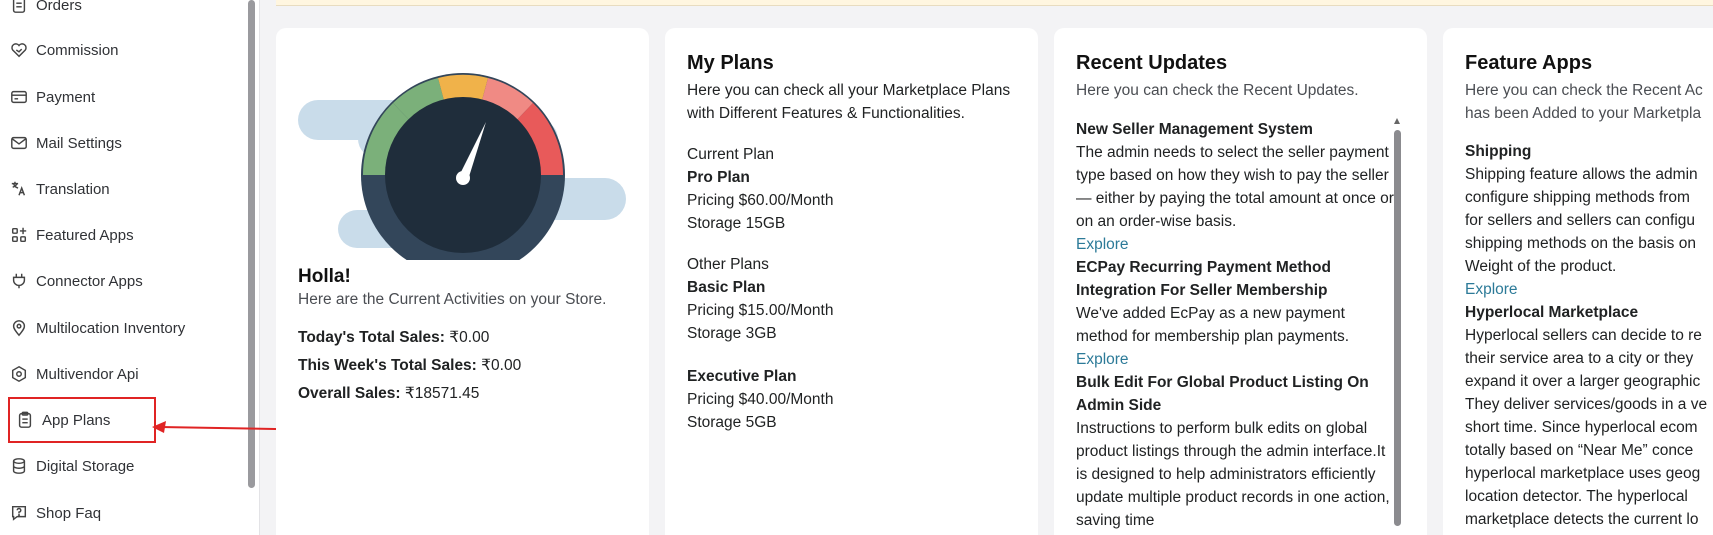 This screenshot has width=1713, height=535. What do you see at coordinates (251, 244) in the screenshot?
I see `sidebar-scrollbar` at bounding box center [251, 244].